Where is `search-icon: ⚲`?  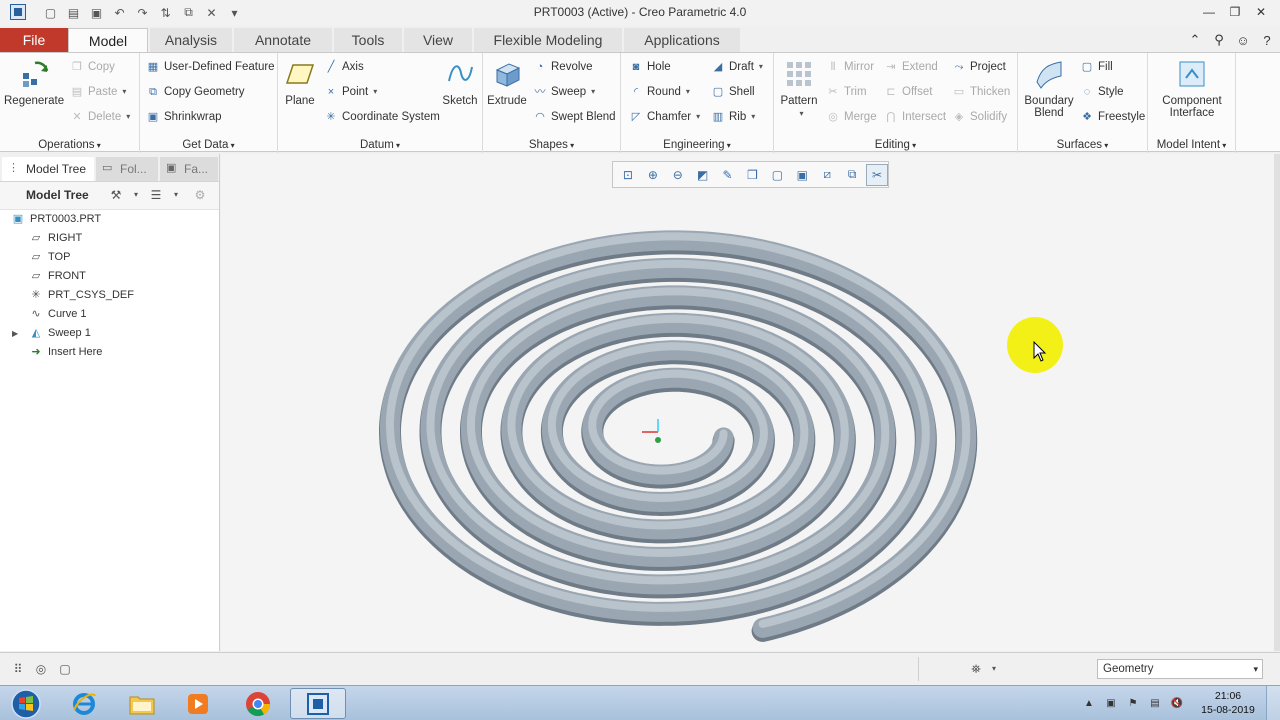 search-icon: ⚲ is located at coordinates (1219, 40).